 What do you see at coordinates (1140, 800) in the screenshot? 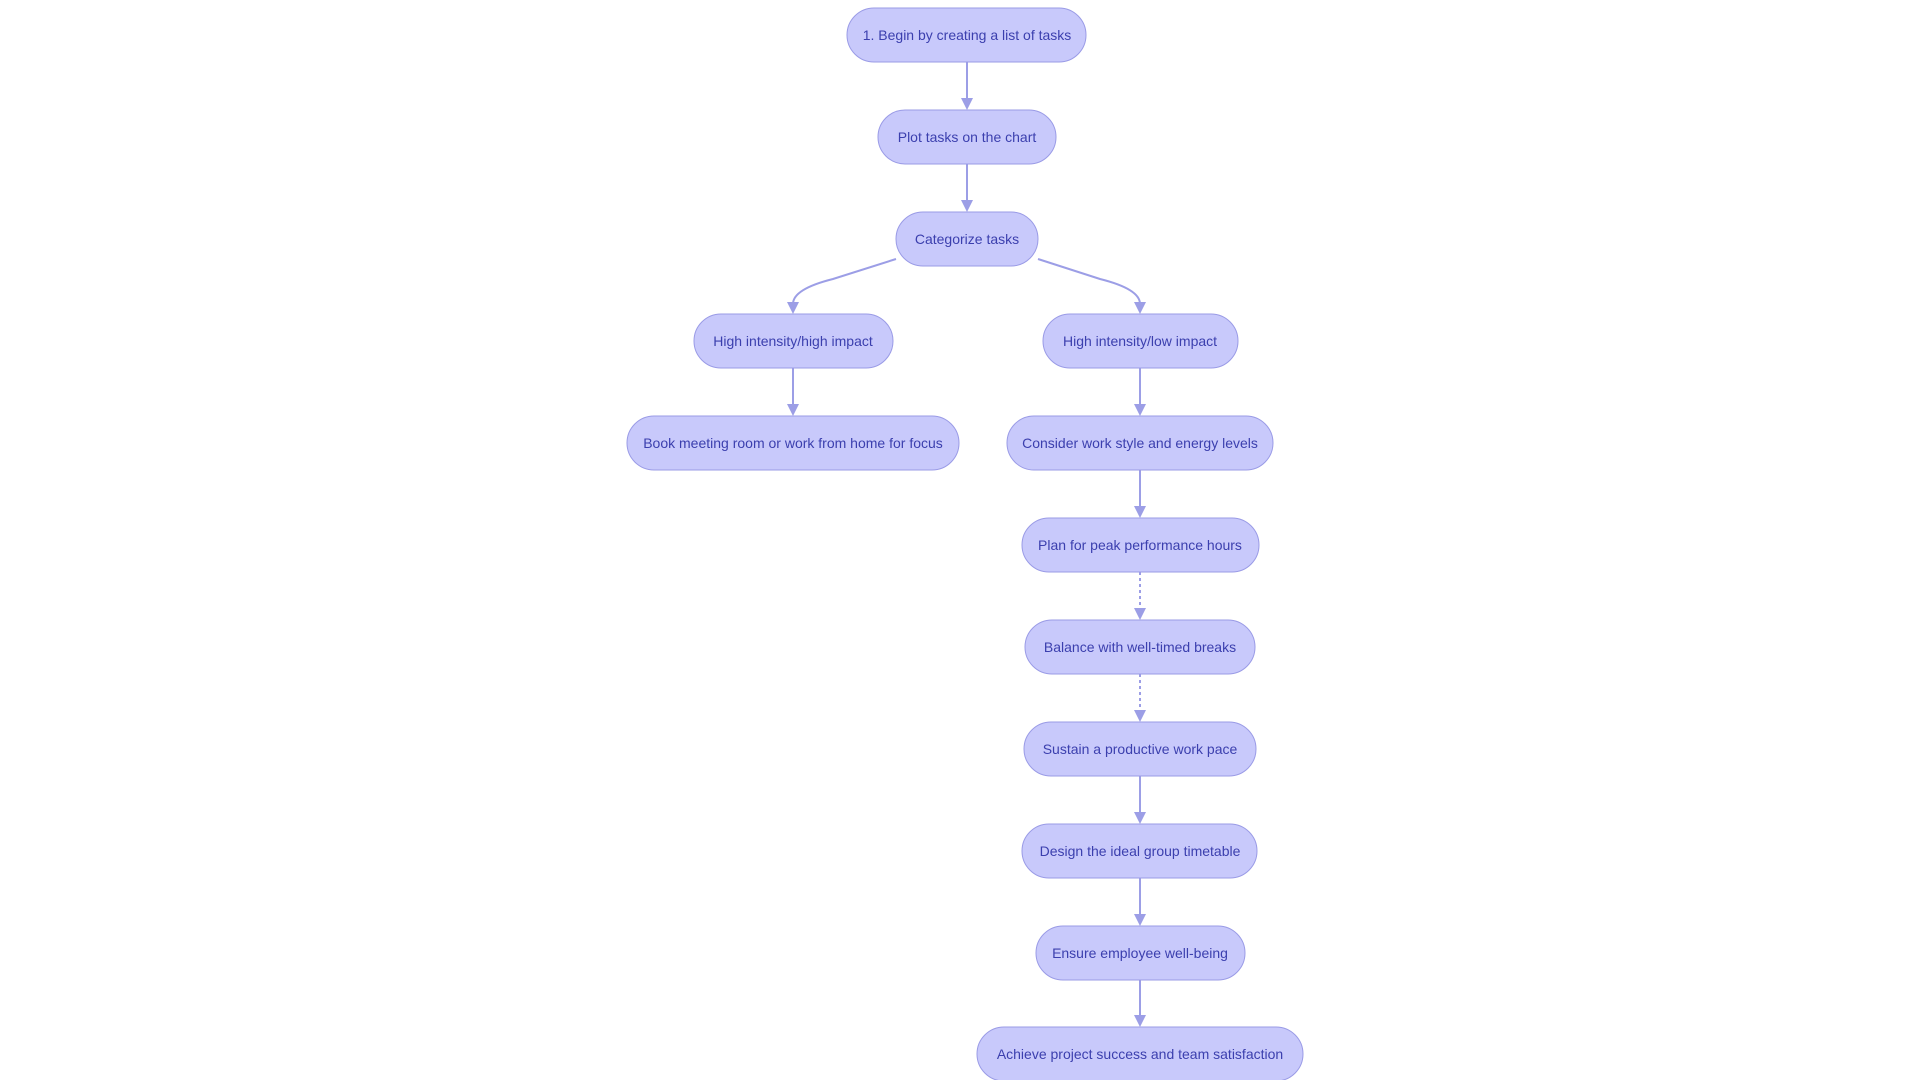
I see `edge-sustain-to-design` at bounding box center [1140, 800].